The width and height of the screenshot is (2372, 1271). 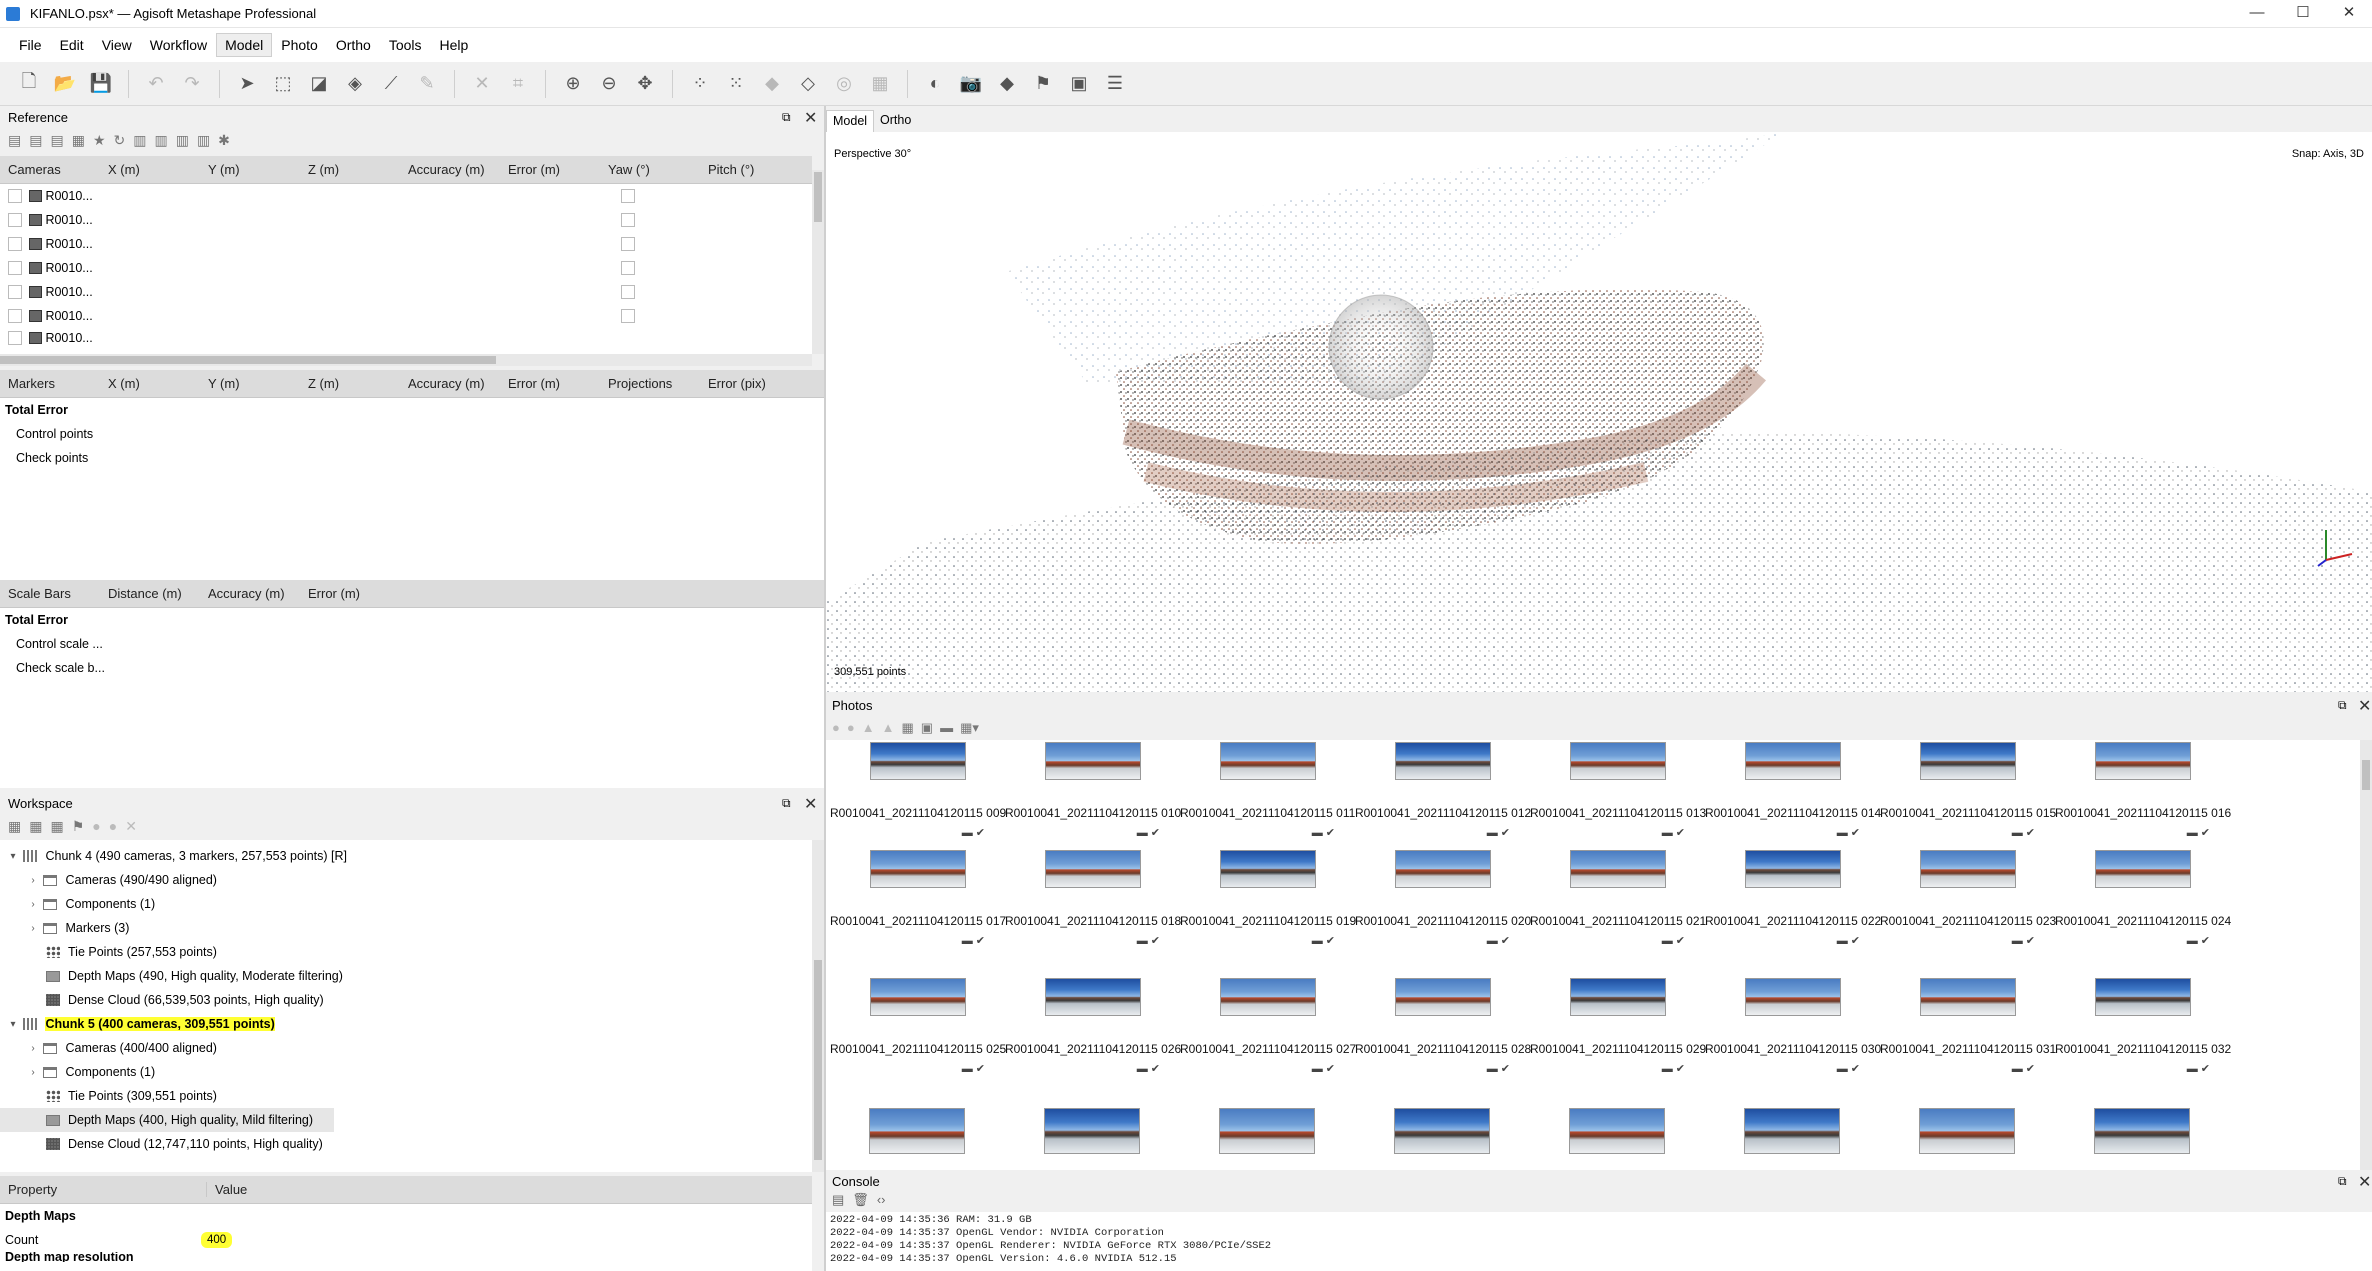 I want to click on menu-ortho: Ortho, so click(x=353, y=45).